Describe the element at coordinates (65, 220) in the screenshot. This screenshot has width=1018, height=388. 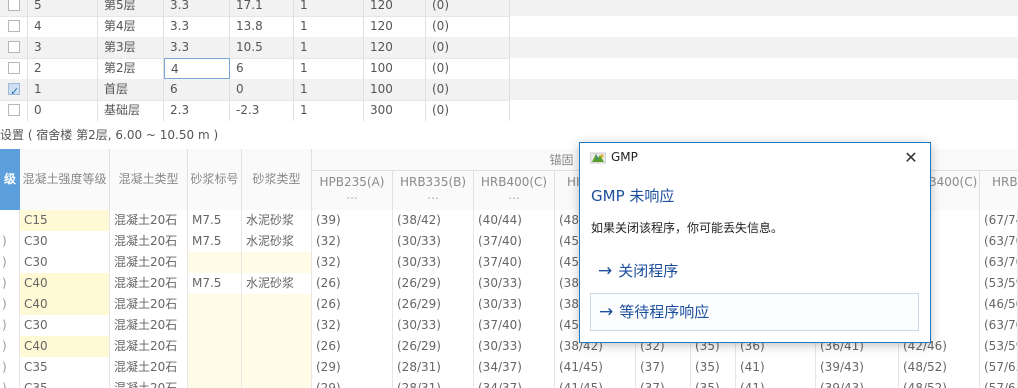
I see `anchorage-cell-grade: C15` at that location.